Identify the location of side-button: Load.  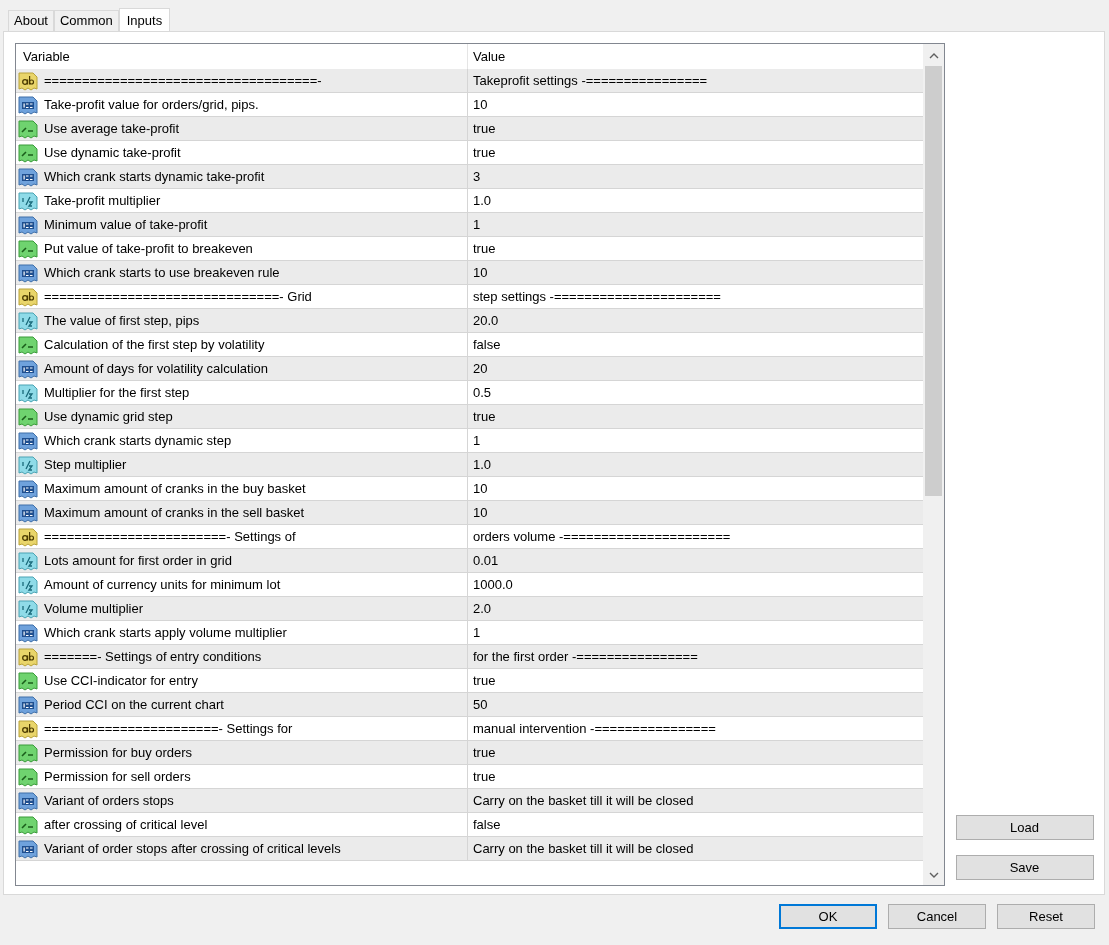
(1024, 827).